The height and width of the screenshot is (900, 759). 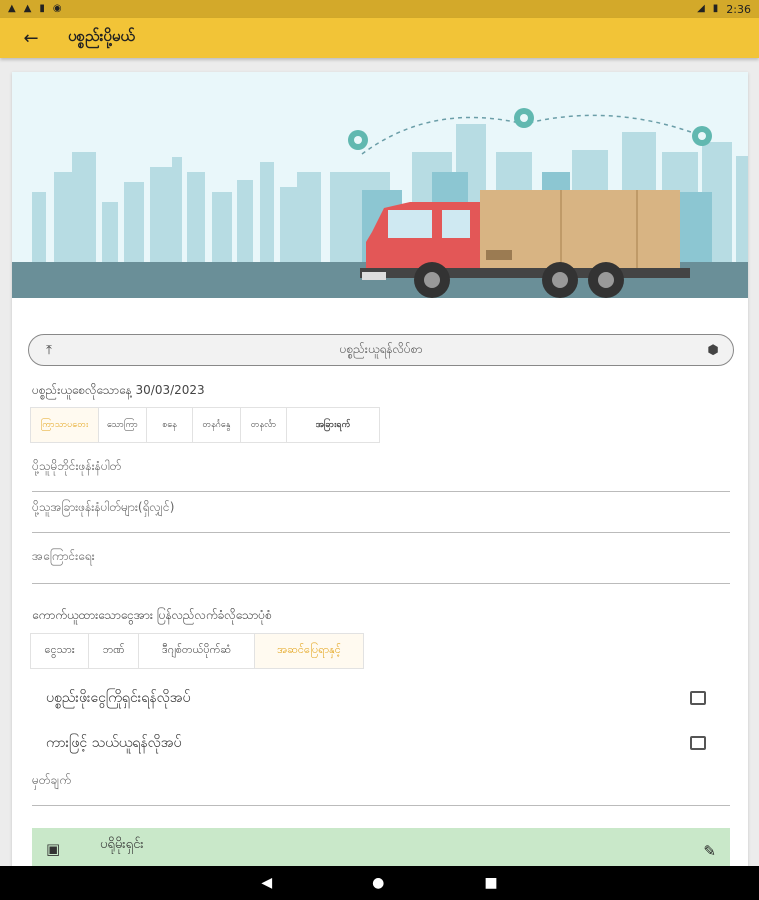 What do you see at coordinates (381, 516) in the screenshot?
I see `sender-other-phone-field: ပို့သူအခြားဖုန်းနံပါတ်များ(ရှိလျှင်)` at bounding box center [381, 516].